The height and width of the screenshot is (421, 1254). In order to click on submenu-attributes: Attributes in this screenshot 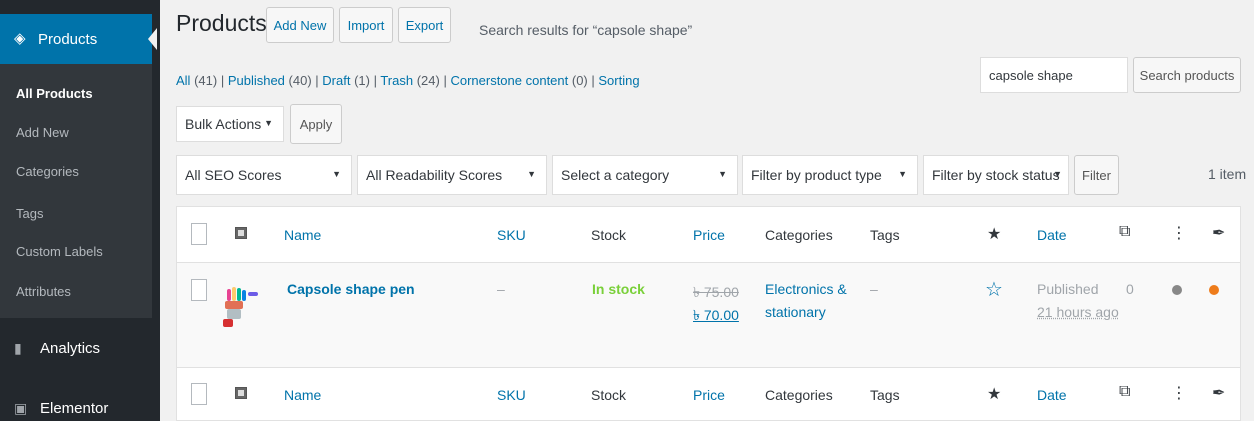, I will do `click(43, 291)`.